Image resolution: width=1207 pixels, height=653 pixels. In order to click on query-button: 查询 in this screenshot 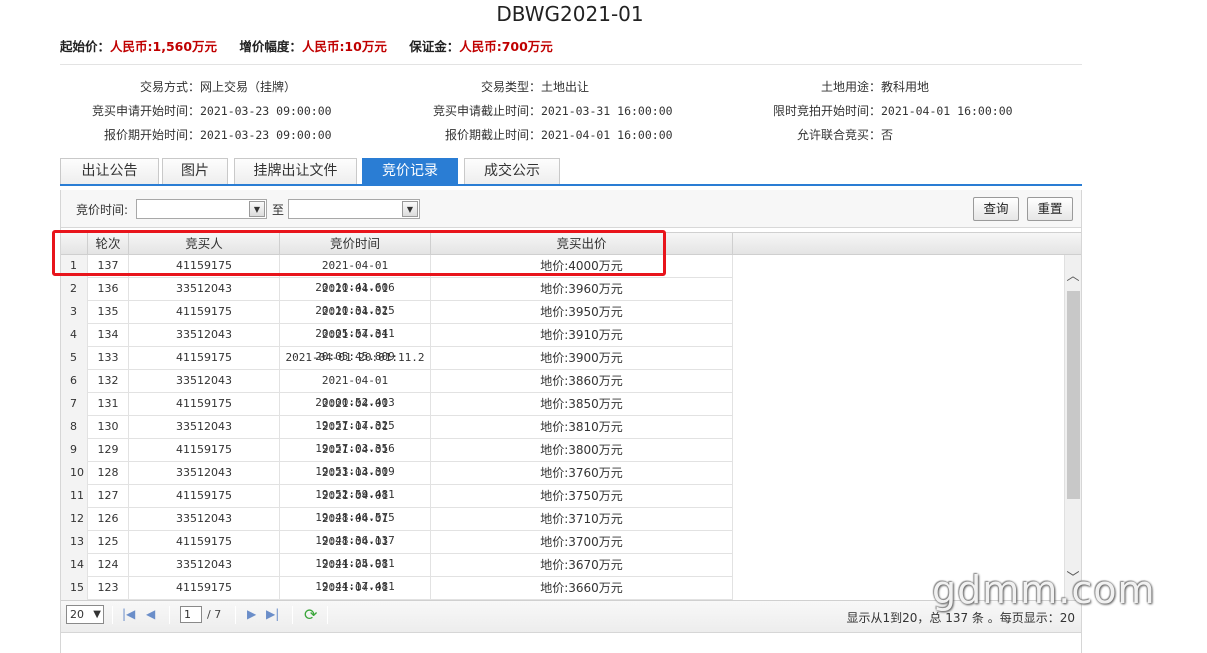, I will do `click(996, 209)`.